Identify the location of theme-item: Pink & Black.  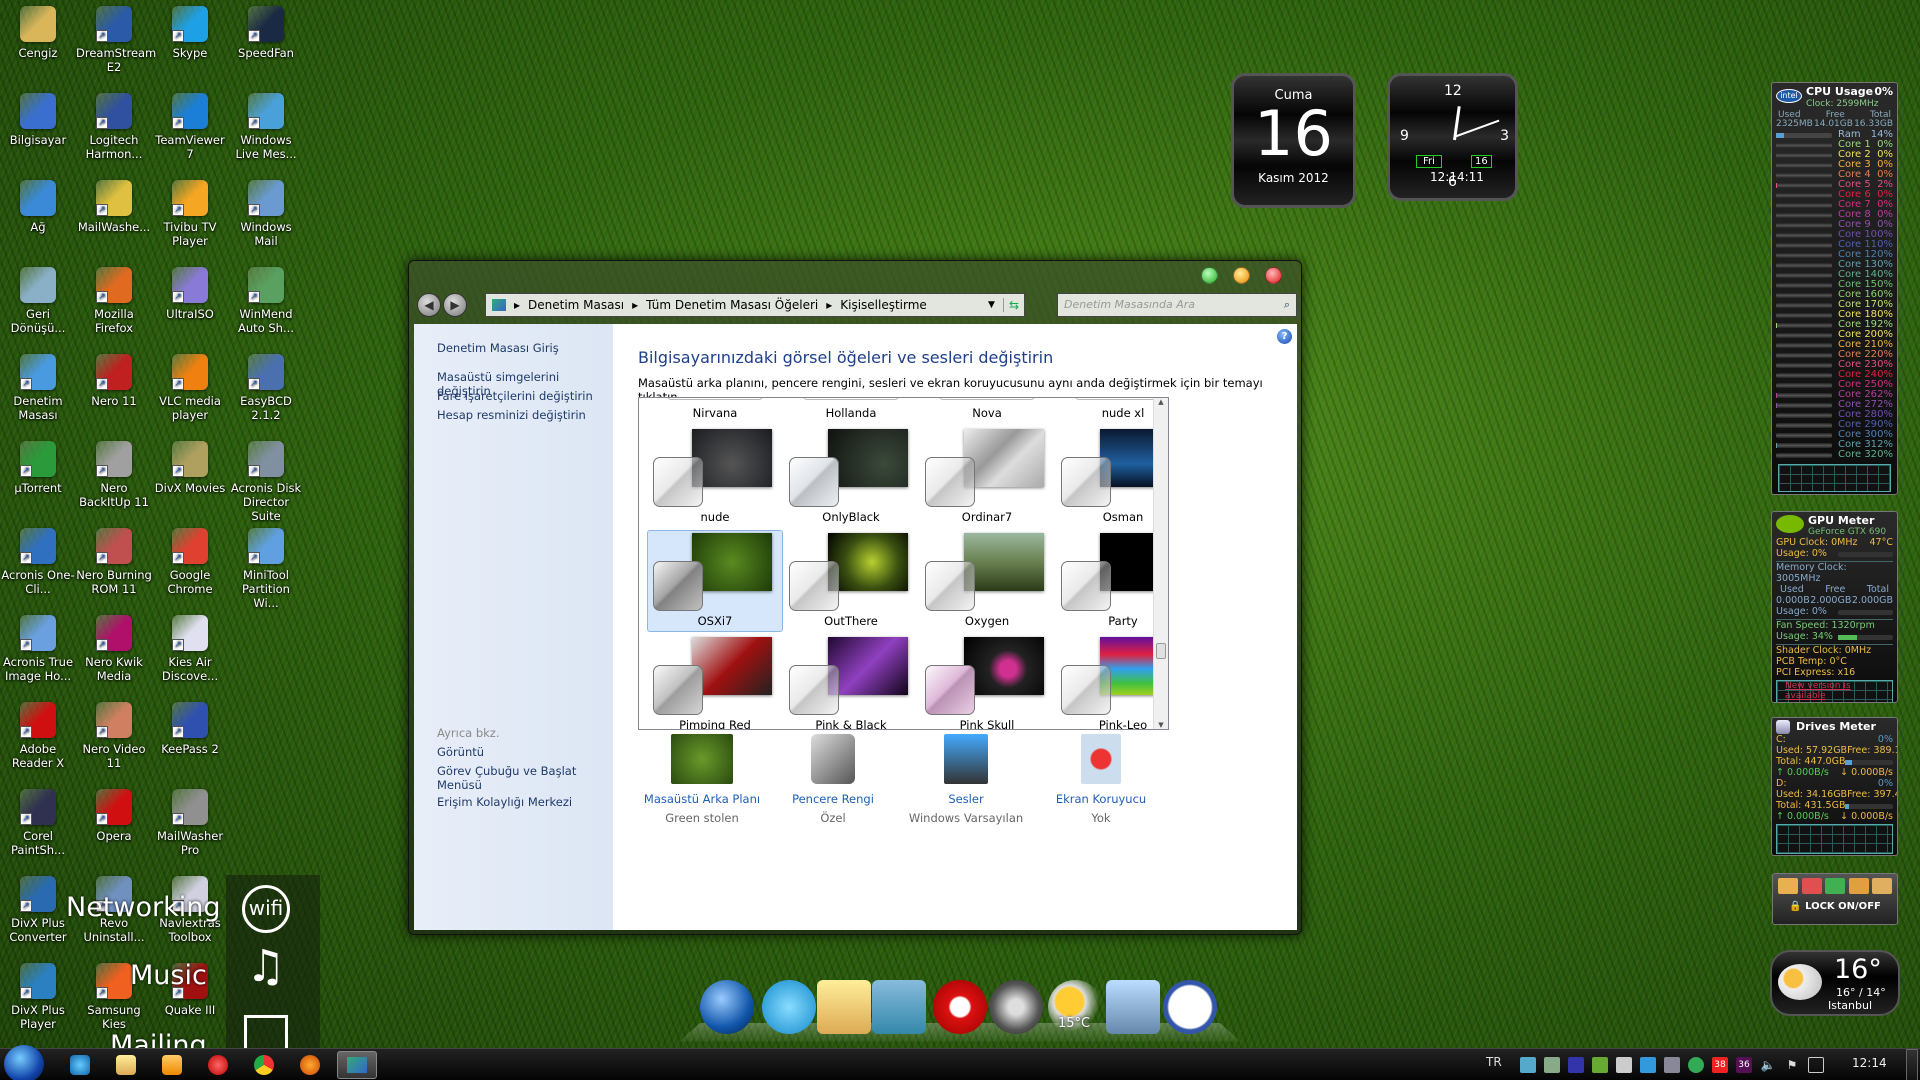
(851, 681).